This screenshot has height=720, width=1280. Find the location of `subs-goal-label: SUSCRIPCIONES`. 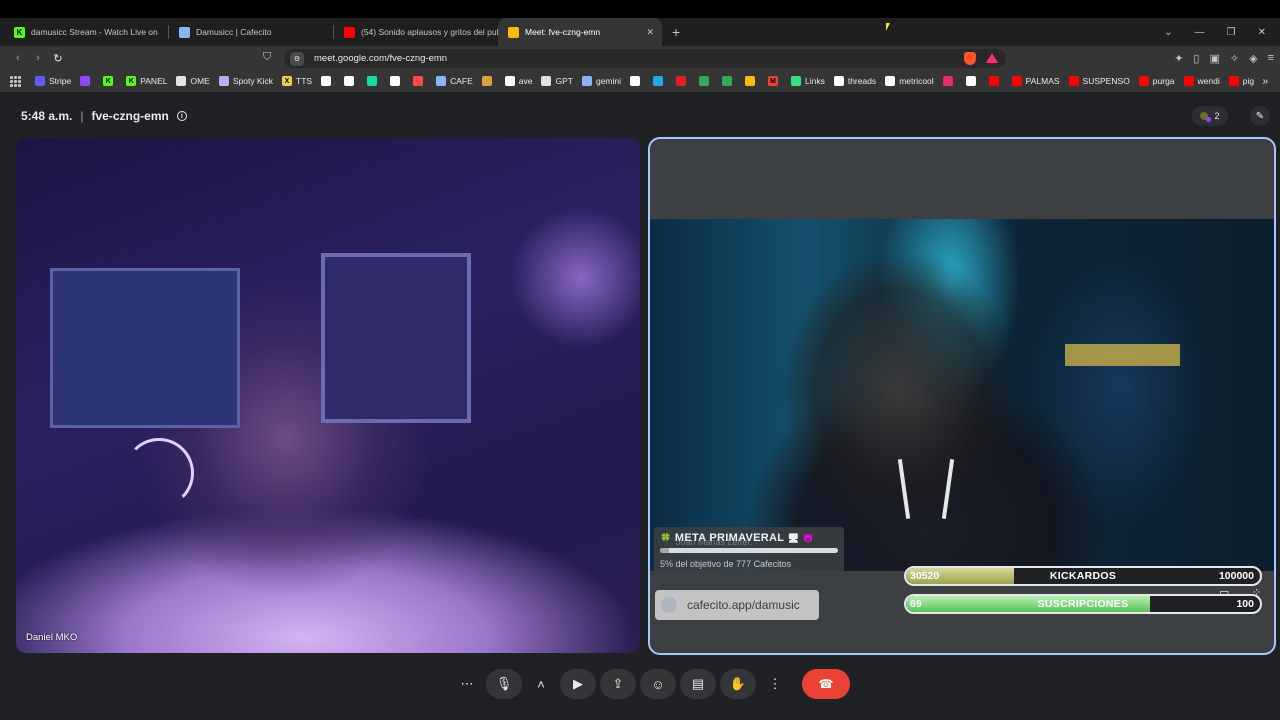

subs-goal-label: SUSCRIPCIONES is located at coordinates (1083, 604).